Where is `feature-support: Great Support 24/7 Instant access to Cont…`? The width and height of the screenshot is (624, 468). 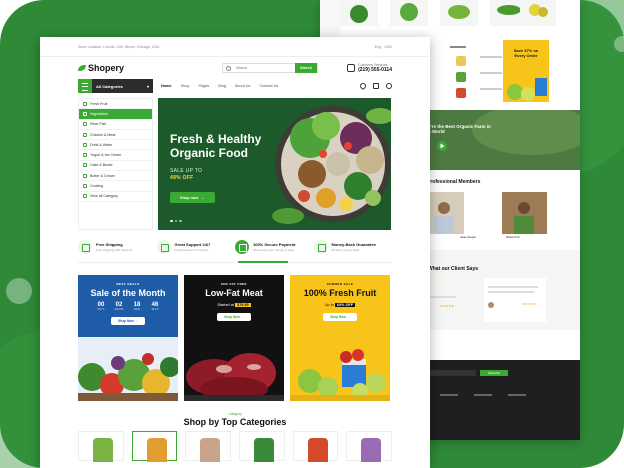 feature-support: Great Support 24/7 Instant access to Cont… is located at coordinates (196, 247).